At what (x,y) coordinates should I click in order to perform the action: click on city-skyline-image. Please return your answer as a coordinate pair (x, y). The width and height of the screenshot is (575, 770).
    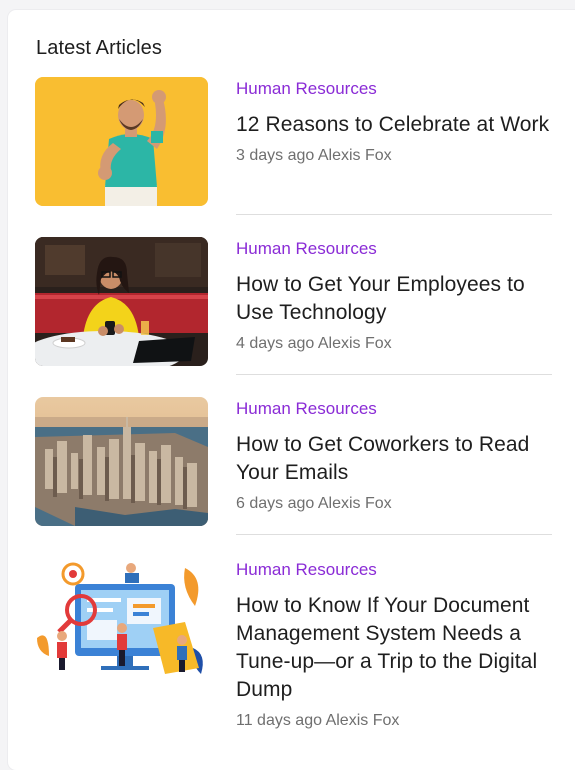
    Looking at the image, I should click on (121, 461).